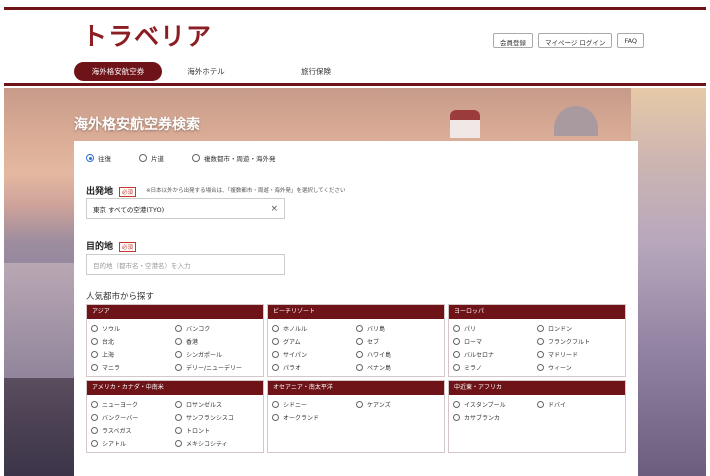  Describe the element at coordinates (133, 367) in the screenshot. I see `city-option: マニラ` at that location.